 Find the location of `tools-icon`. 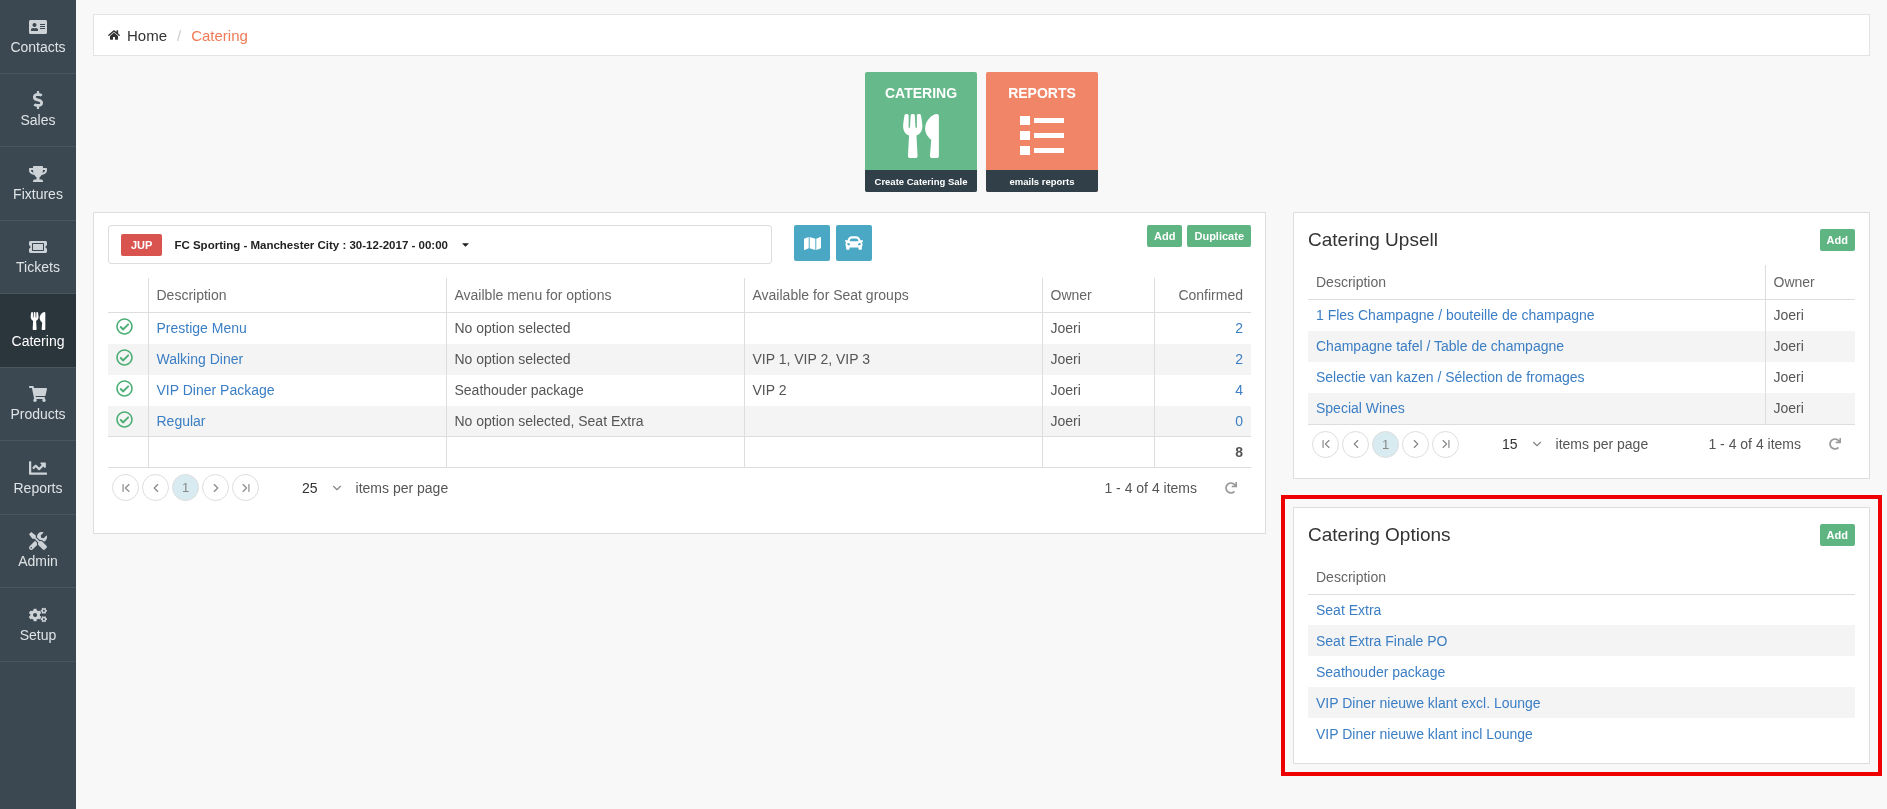

tools-icon is located at coordinates (38, 541).